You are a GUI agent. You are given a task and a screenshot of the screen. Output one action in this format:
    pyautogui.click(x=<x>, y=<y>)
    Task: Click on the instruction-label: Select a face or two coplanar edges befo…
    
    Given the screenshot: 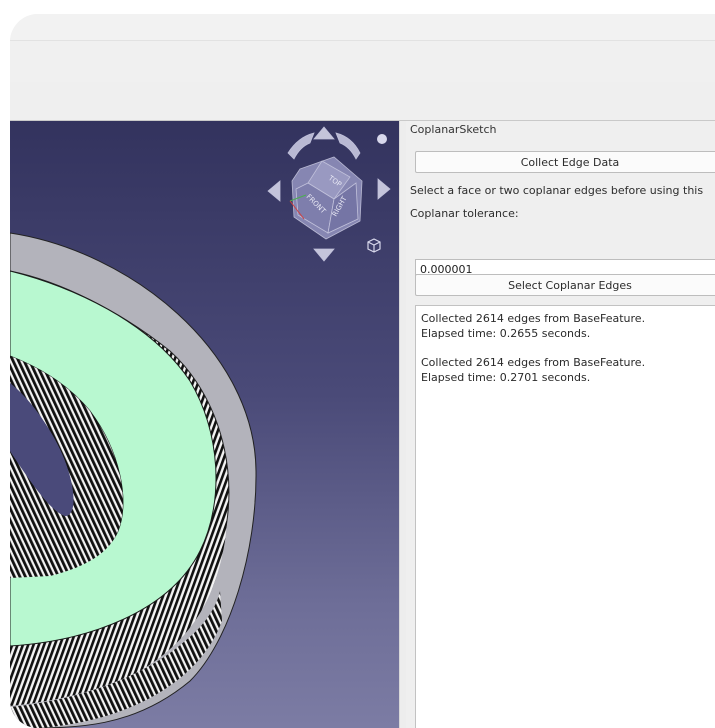 What is the action you would take?
    pyautogui.click(x=557, y=190)
    